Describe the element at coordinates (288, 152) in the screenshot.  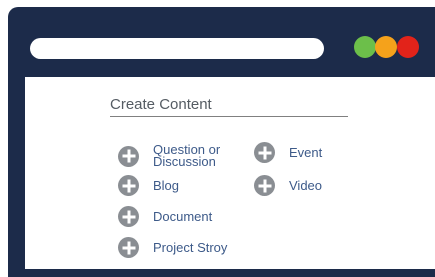
I see `create-event-button: Event` at that location.